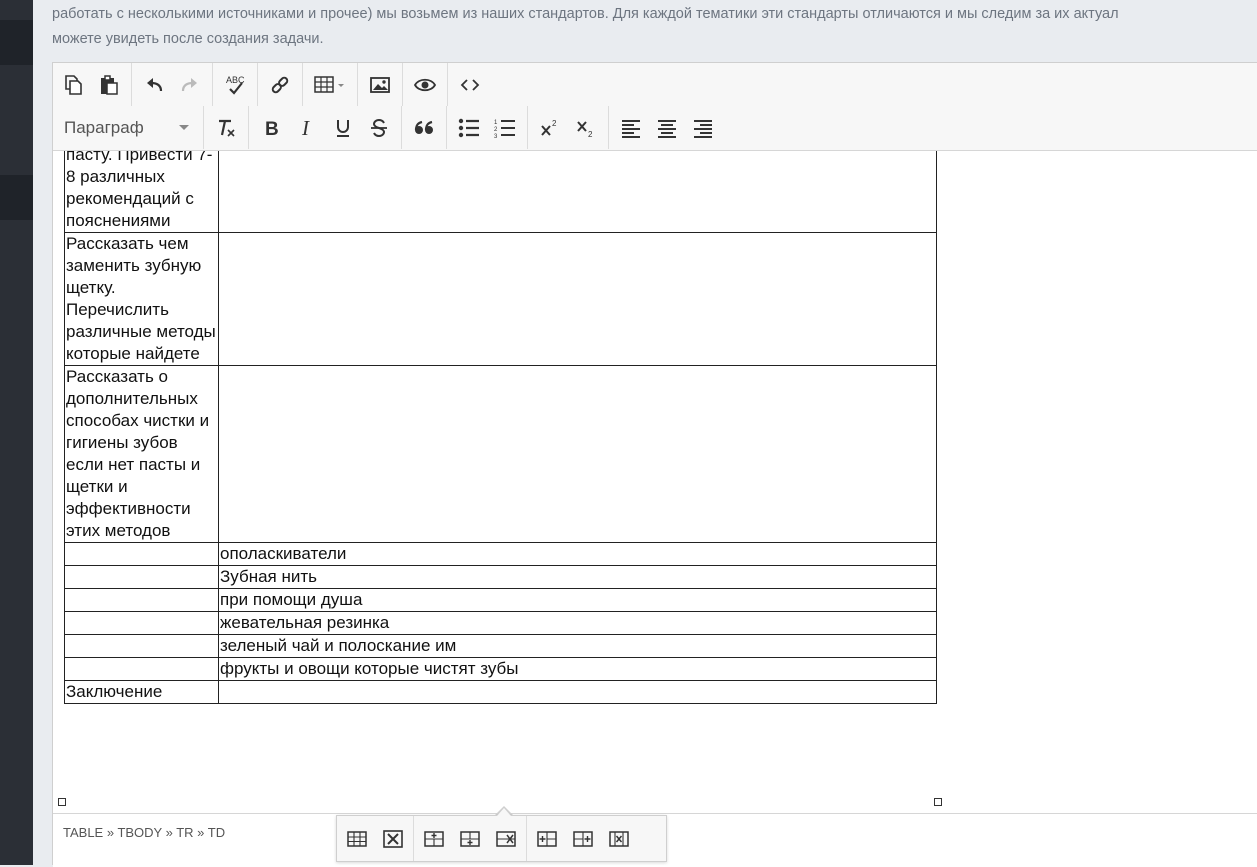 The image size is (1257, 867). What do you see at coordinates (577, 669) in the screenshot?
I see `table-cell: фрукты и овощи которые чистят зубы` at bounding box center [577, 669].